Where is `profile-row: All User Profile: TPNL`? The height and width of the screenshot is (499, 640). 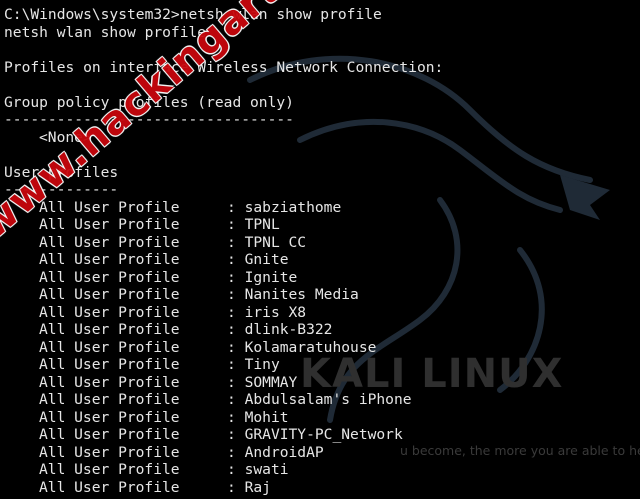
profile-row: All User Profile: TPNL is located at coordinates (223, 225).